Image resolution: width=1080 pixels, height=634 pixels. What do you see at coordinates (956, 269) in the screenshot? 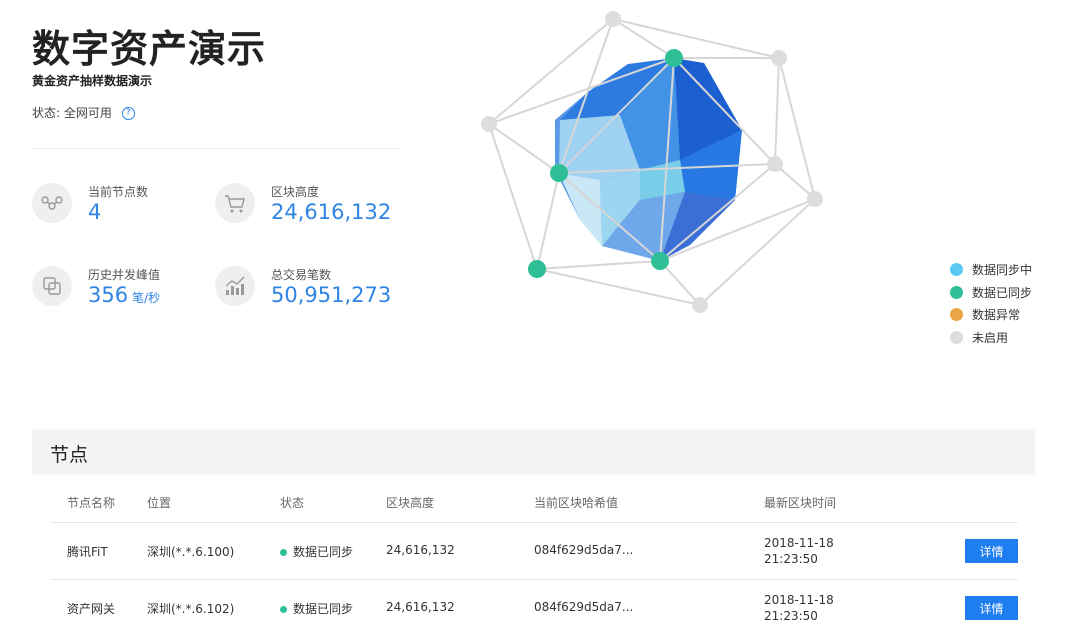
I see `legend-dot-syncing` at bounding box center [956, 269].